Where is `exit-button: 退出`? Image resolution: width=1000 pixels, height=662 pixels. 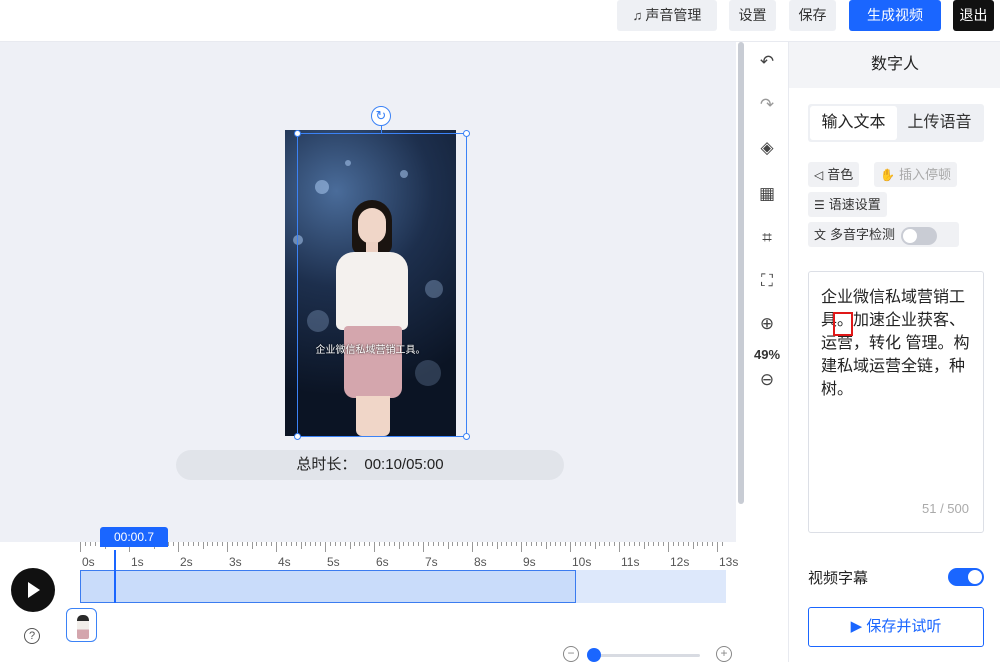 exit-button: 退出 is located at coordinates (973, 15).